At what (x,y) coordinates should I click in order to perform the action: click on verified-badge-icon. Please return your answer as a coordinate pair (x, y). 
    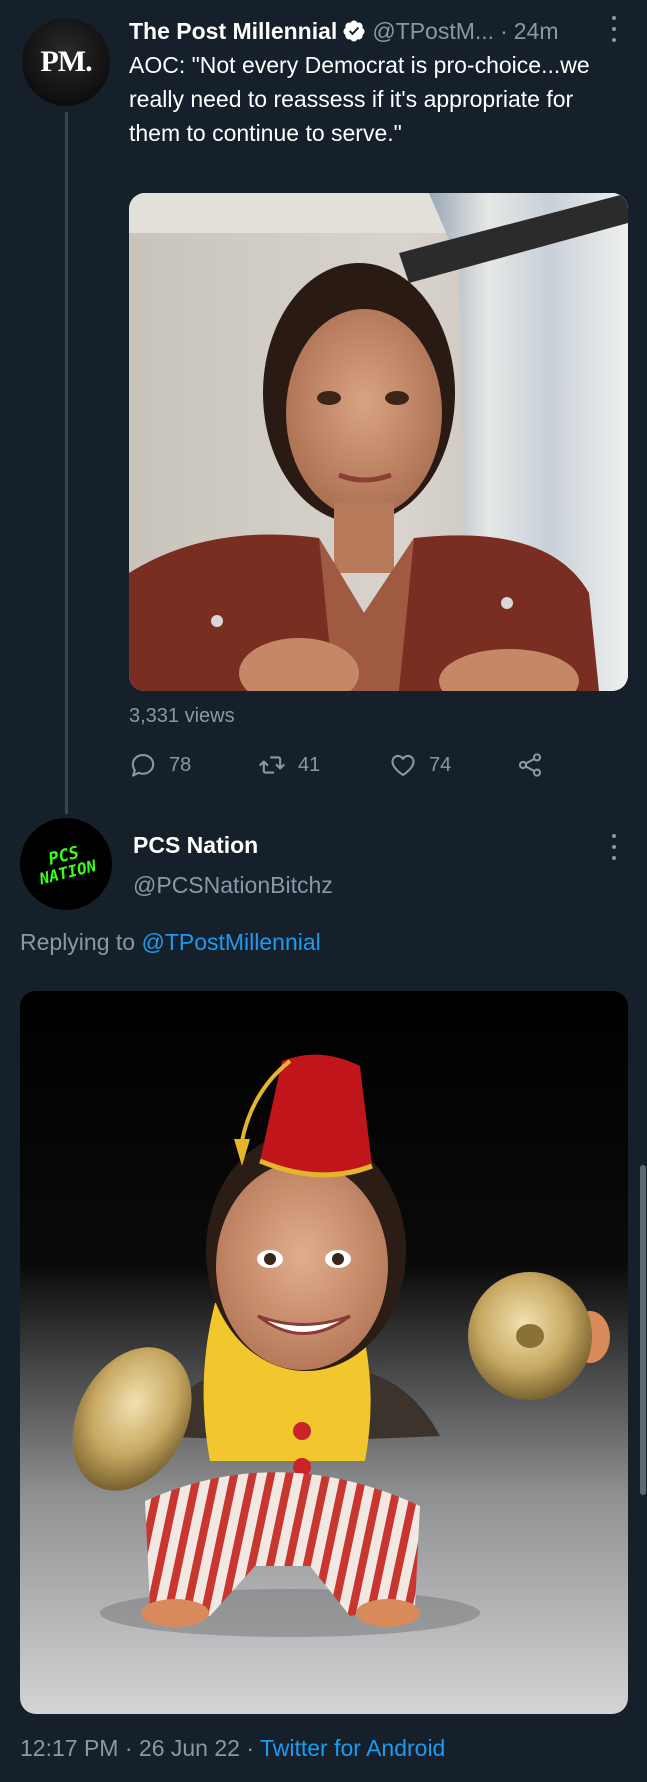
    Looking at the image, I should click on (354, 31).